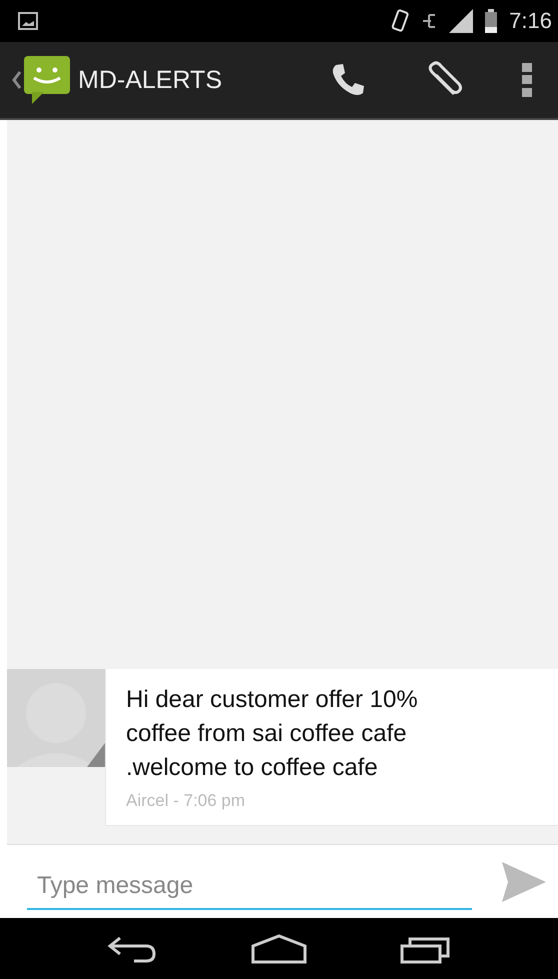 The height and width of the screenshot is (979, 558). What do you see at coordinates (272, 734) in the screenshot?
I see `message-text: Hi dear customer offer 10% coffee from sai coffee cafe .welcome to coffee cafe` at bounding box center [272, 734].